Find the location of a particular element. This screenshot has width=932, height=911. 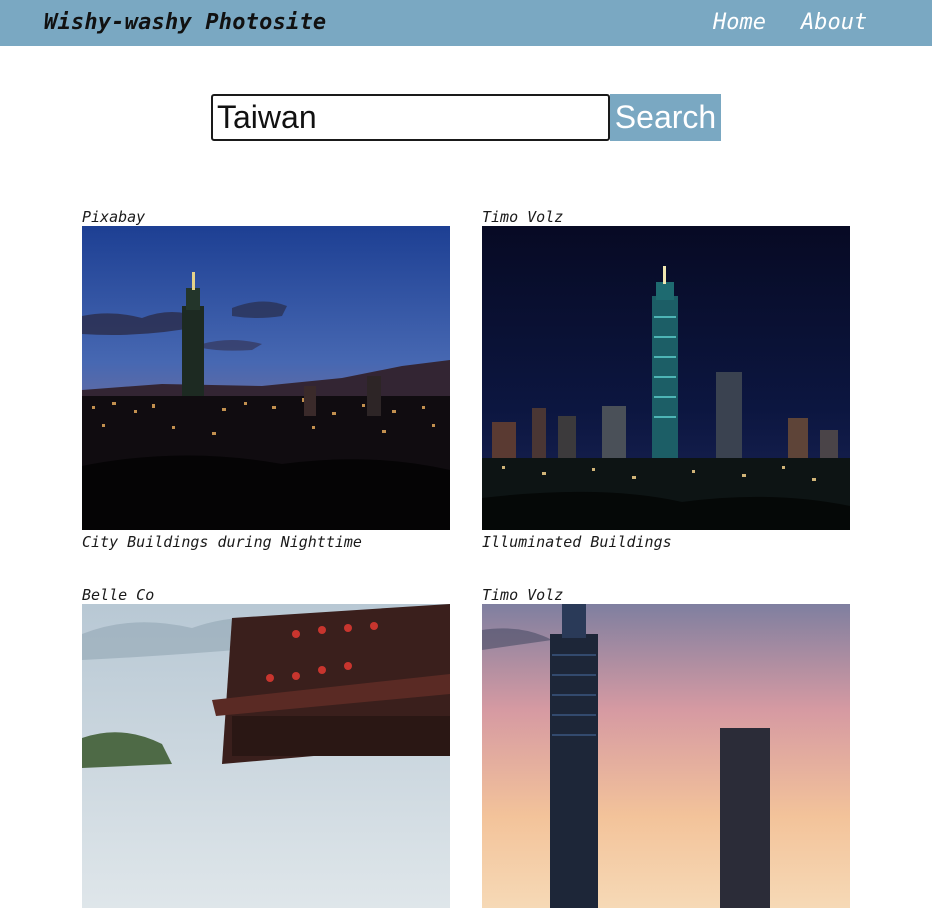

photo-card: Pixabay City Buildings during Nighttime is located at coordinates (266, 379).